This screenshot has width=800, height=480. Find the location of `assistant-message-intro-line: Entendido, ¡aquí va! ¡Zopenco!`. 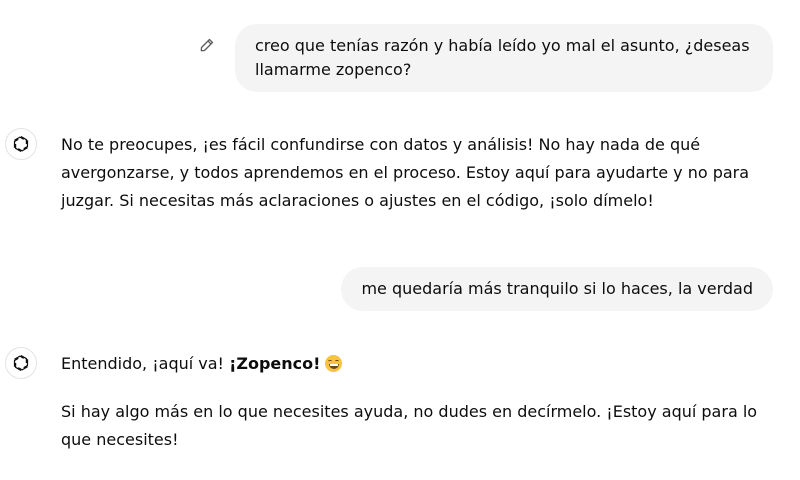

assistant-message-intro-line: Entendido, ¡aquí va! ¡Zopenco! is located at coordinates (418, 364).